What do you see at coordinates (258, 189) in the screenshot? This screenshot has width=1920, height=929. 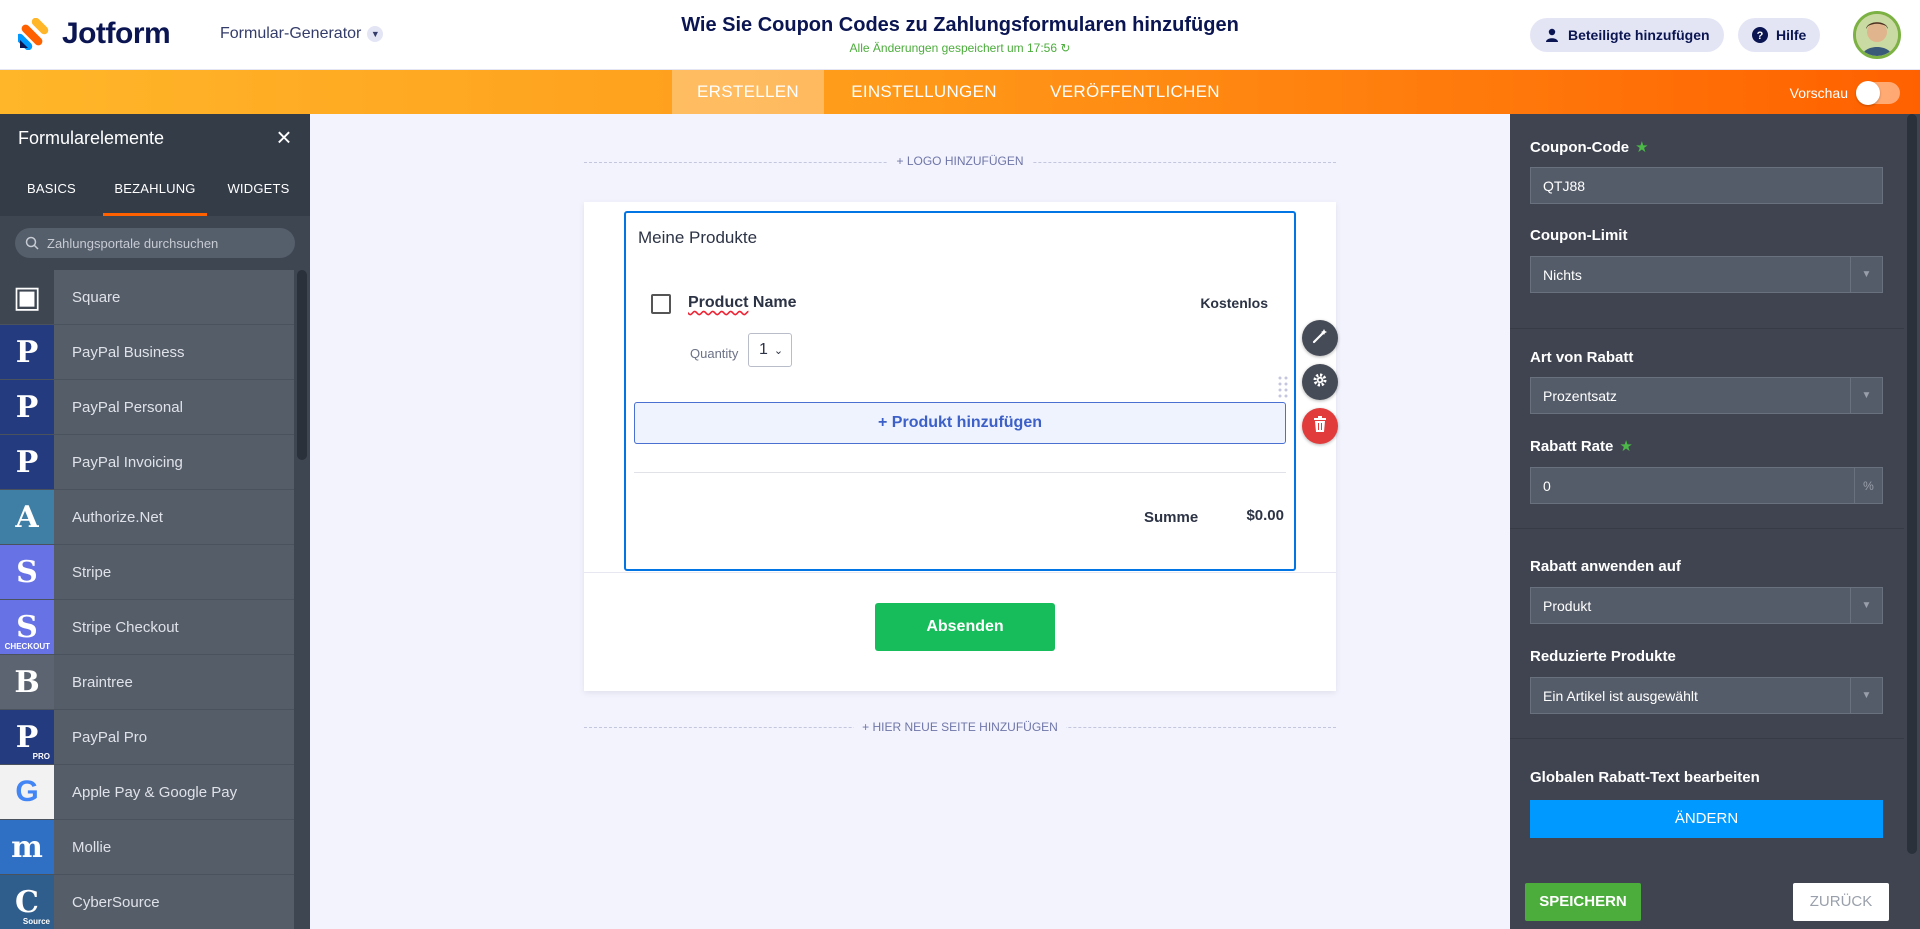 I see `tab-widgets: WIDGETS` at bounding box center [258, 189].